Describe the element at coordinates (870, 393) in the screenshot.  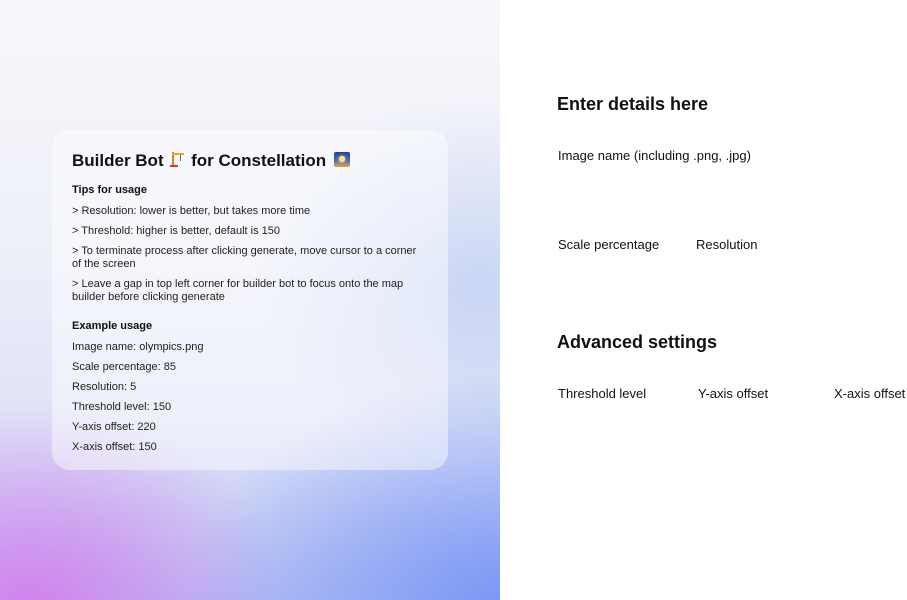
I see `x-axis-offset-label: X-axis offset` at that location.